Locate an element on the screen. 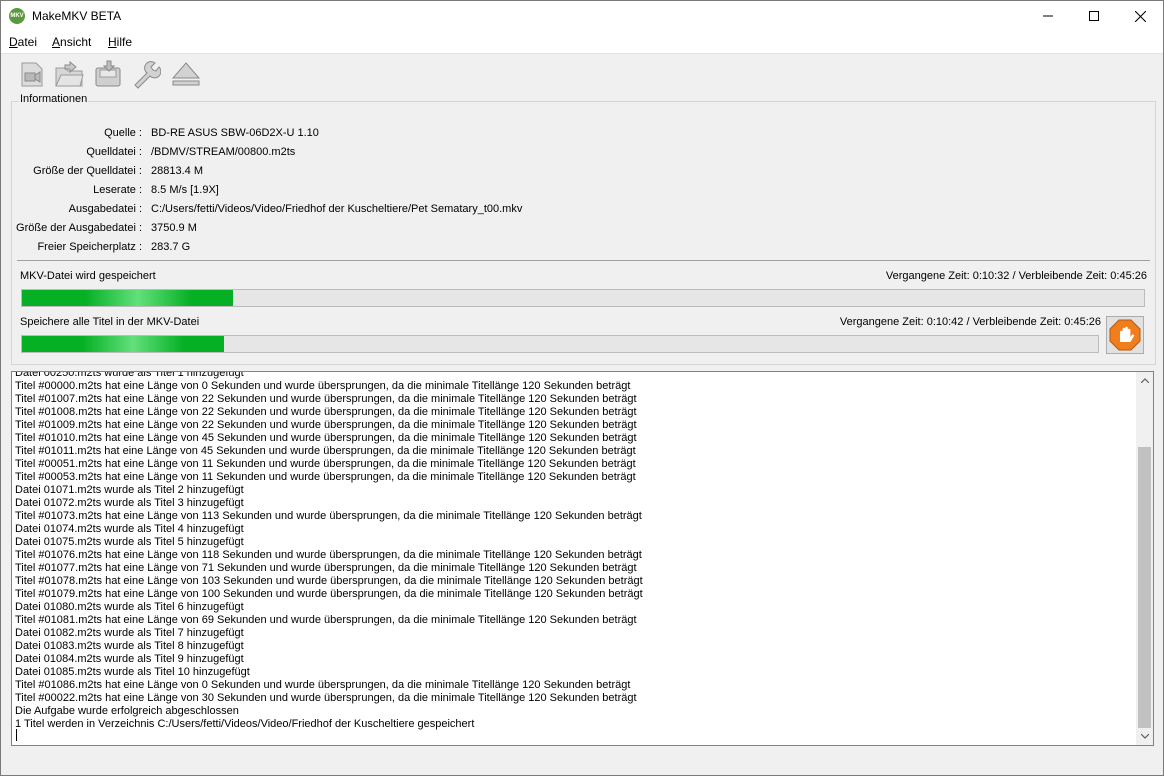  chevron-down-icon is located at coordinates (1144, 736).